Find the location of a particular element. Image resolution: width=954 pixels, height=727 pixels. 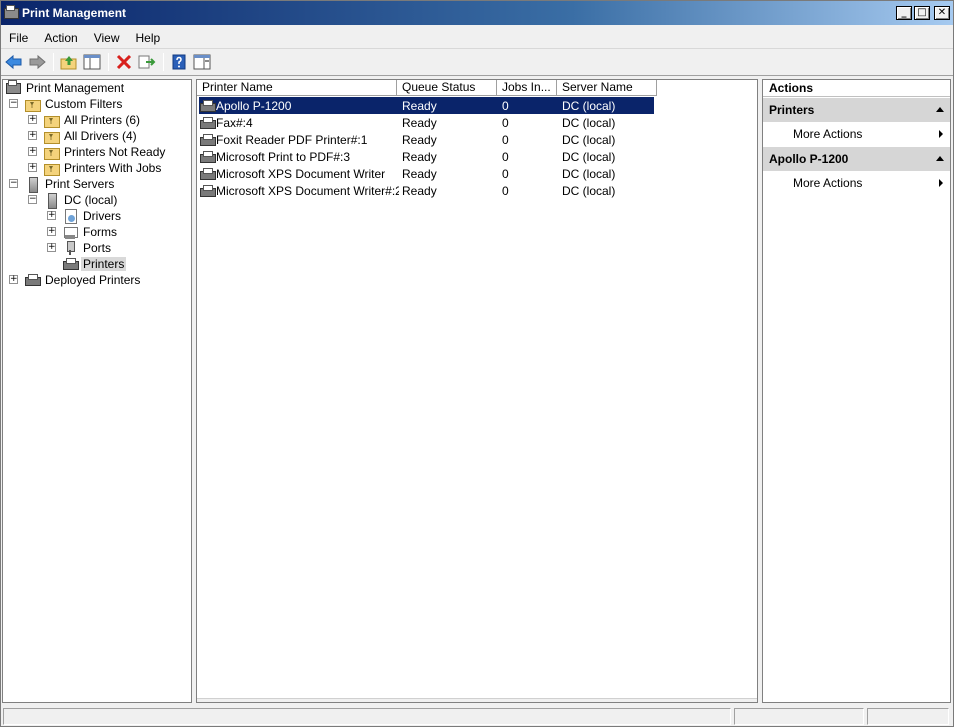

table-row: Fax#:4 Ready 0 DC (local) is located at coordinates (426, 122).